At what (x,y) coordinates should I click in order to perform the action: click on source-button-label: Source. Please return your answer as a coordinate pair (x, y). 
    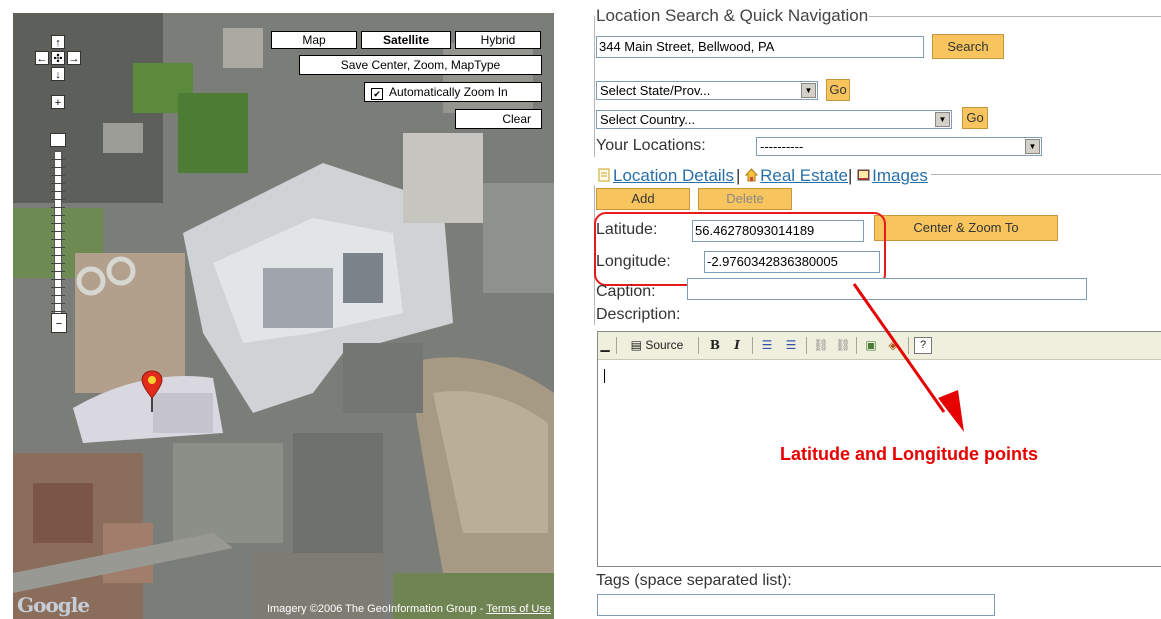
    Looking at the image, I should click on (664, 345).